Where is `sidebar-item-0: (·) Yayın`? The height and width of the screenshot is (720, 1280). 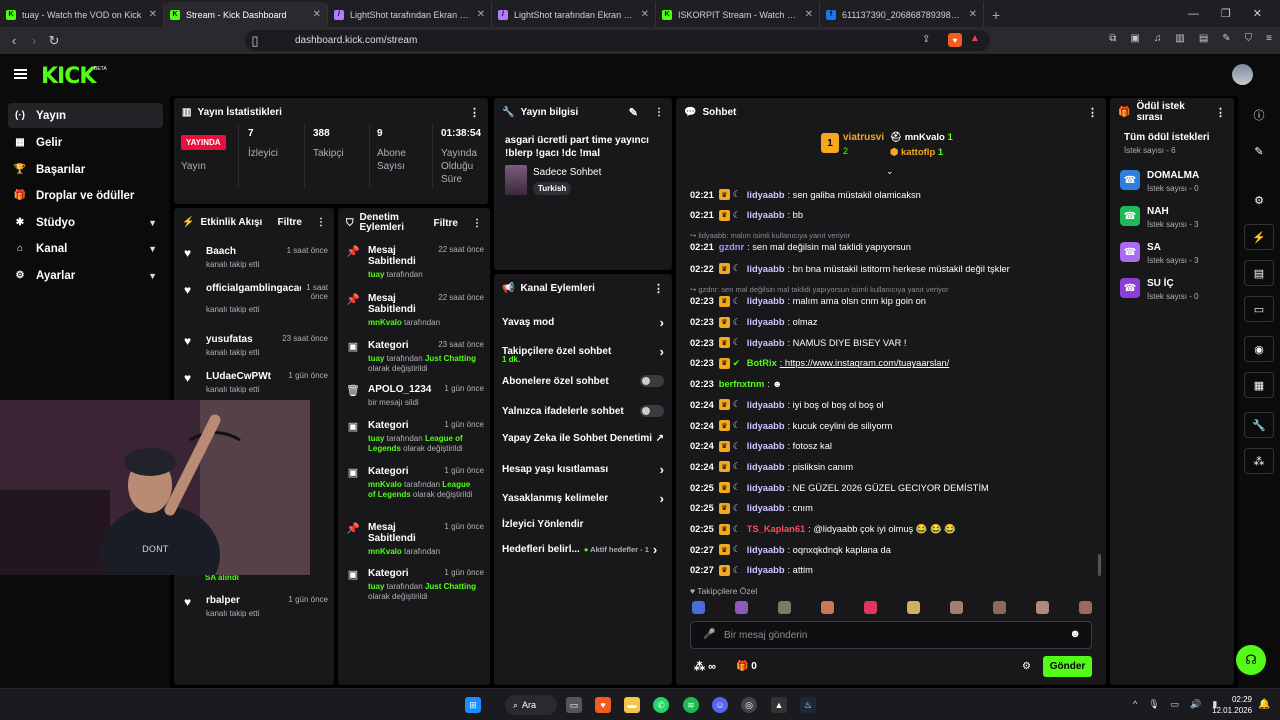 sidebar-item-0: (·) Yayın is located at coordinates (85, 115).